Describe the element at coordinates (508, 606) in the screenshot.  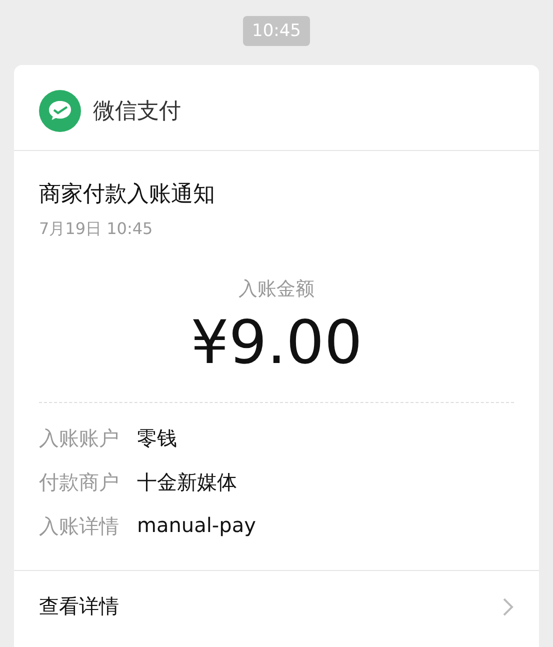
I see `chevron-right-icon` at that location.